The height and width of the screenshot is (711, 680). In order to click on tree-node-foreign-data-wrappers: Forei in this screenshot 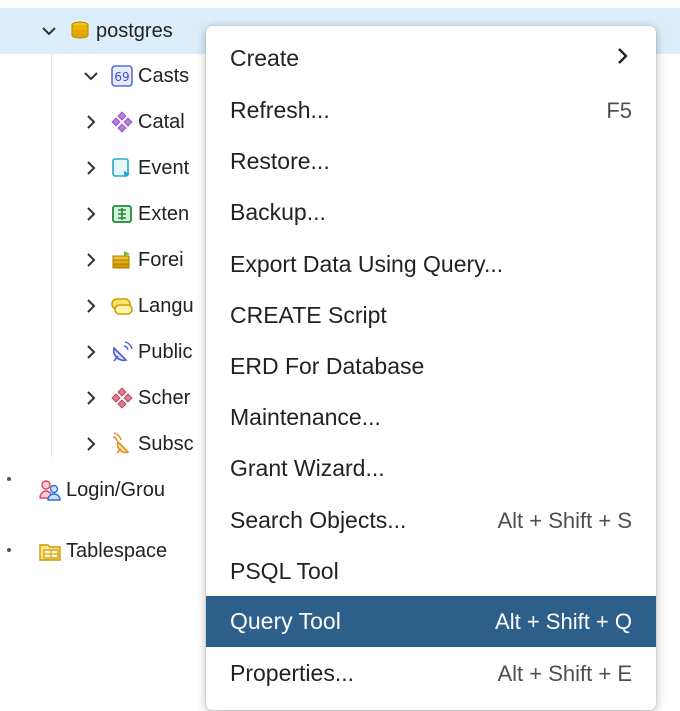, I will do `click(132, 260)`.